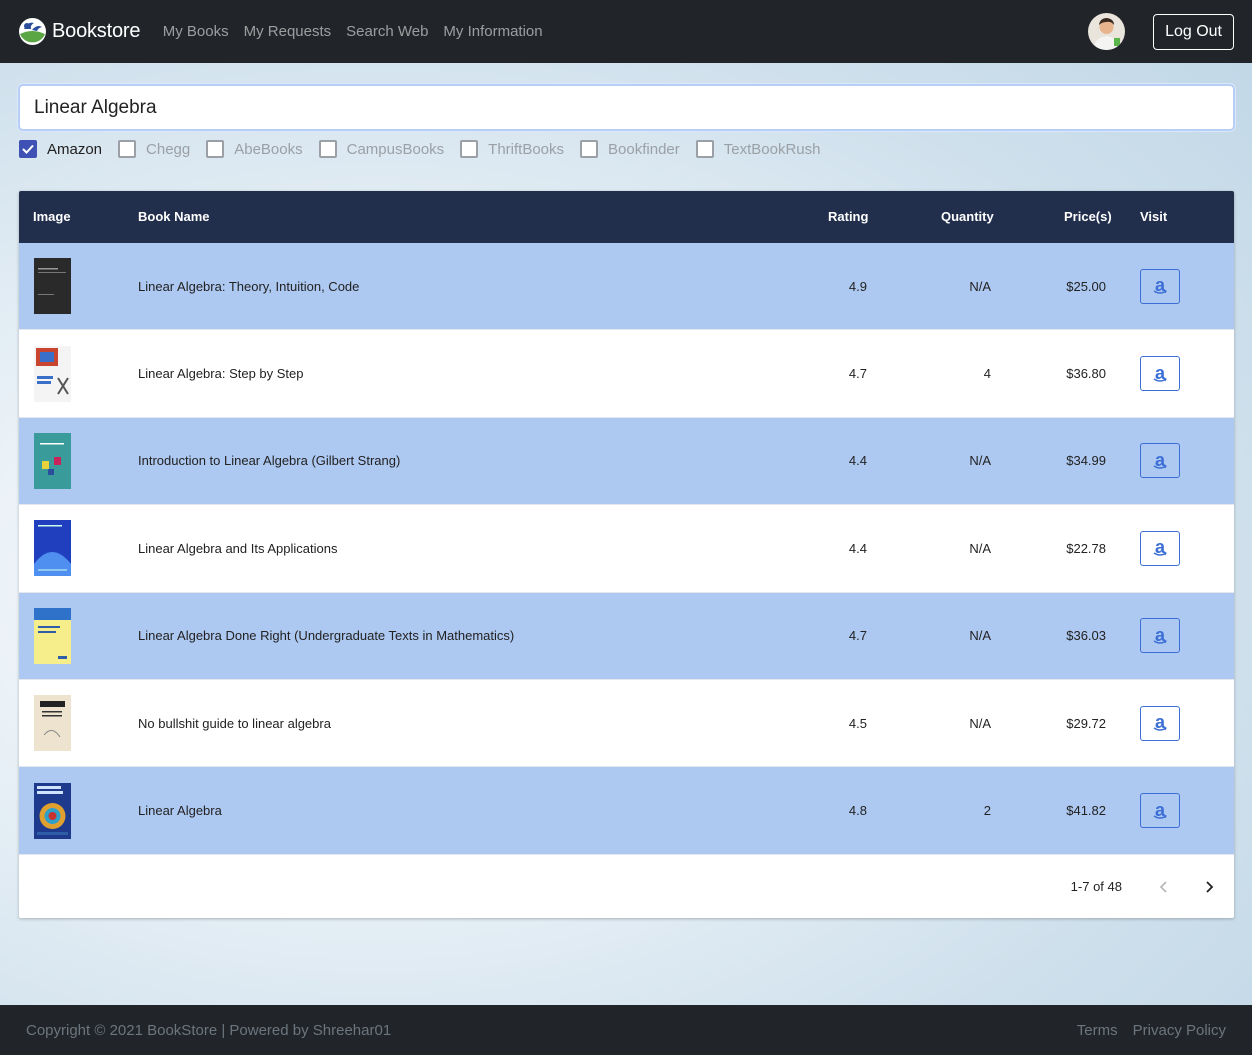  Describe the element at coordinates (221, 374) in the screenshot. I see `book-name: Linear Algebra: Step by Step` at that location.